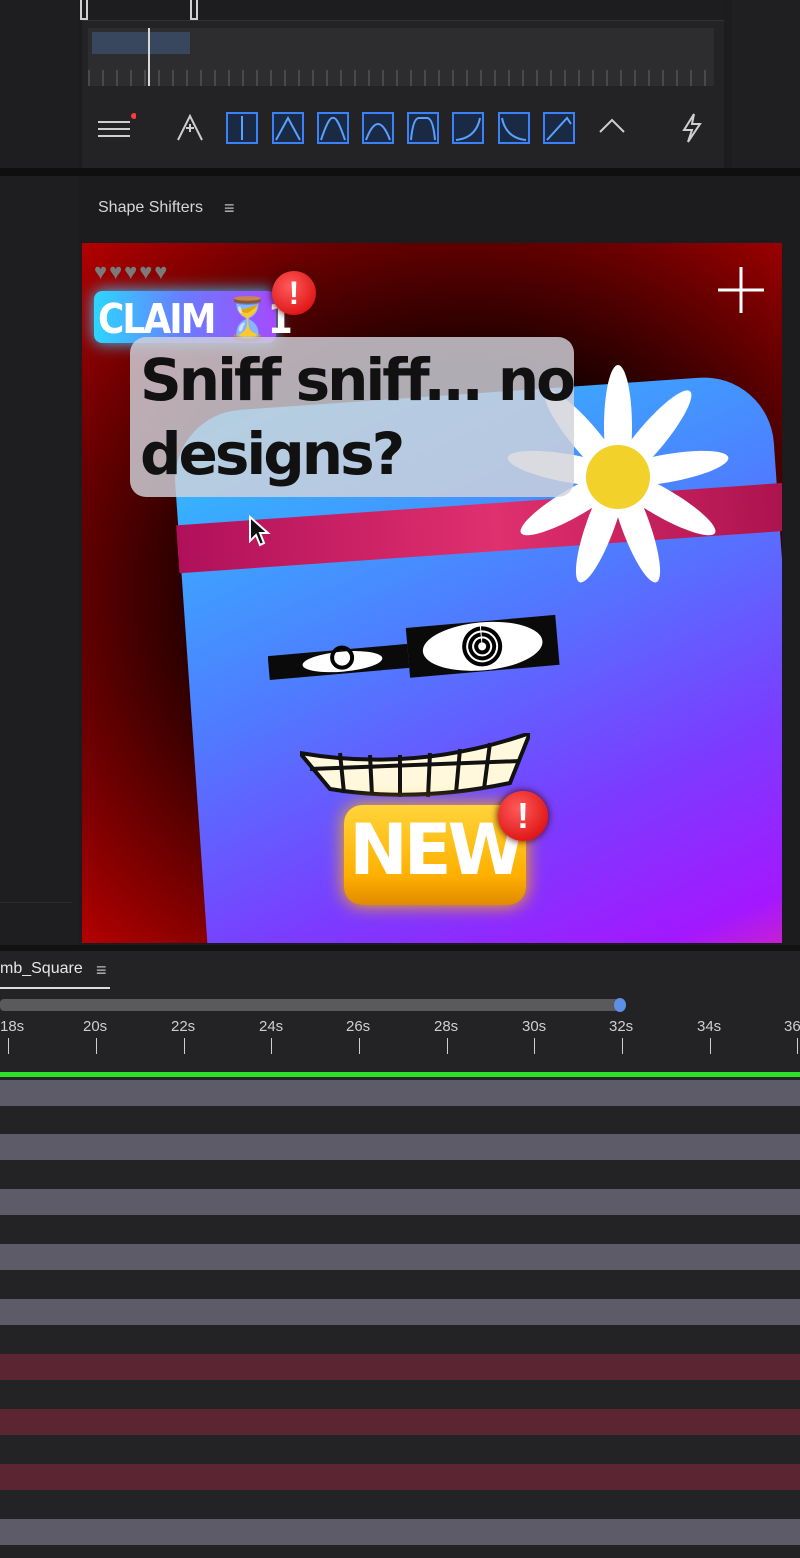 The width and height of the screenshot is (800, 1558). Describe the element at coordinates (333, 128) in the screenshot. I see `ease-in-out-peak-icon` at that location.